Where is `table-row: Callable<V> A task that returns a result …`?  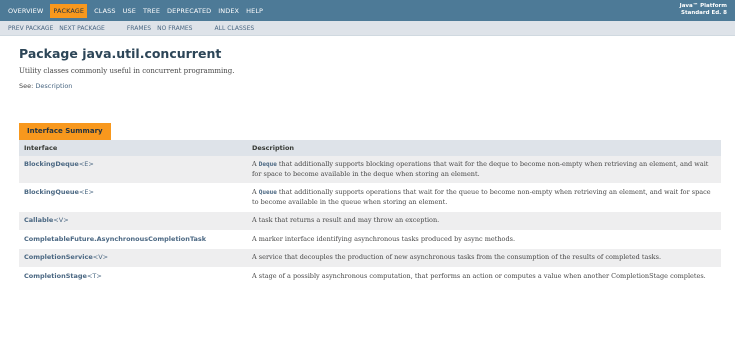 table-row: Callable<V> A task that returns a result … is located at coordinates (370, 221).